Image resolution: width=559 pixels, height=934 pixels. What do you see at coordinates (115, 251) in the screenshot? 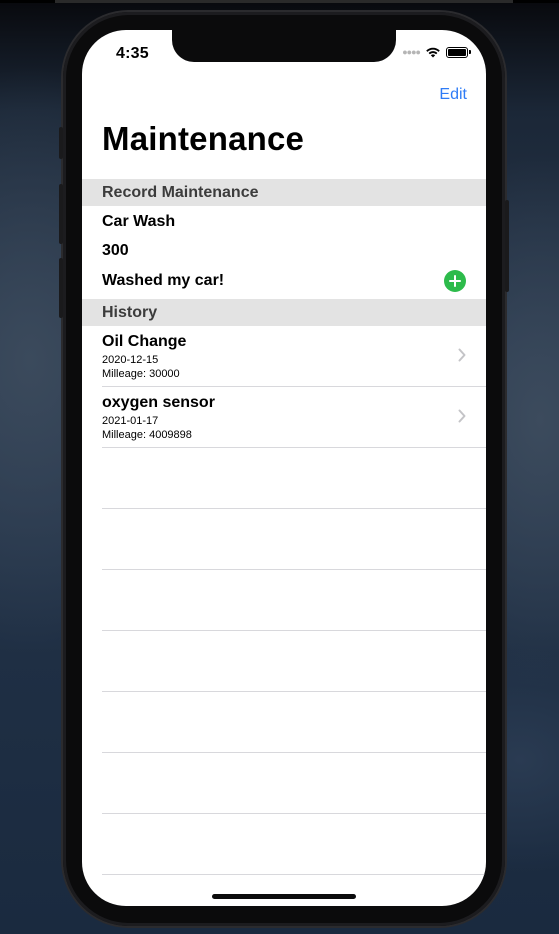
I see `mileage-field: 300` at bounding box center [115, 251].